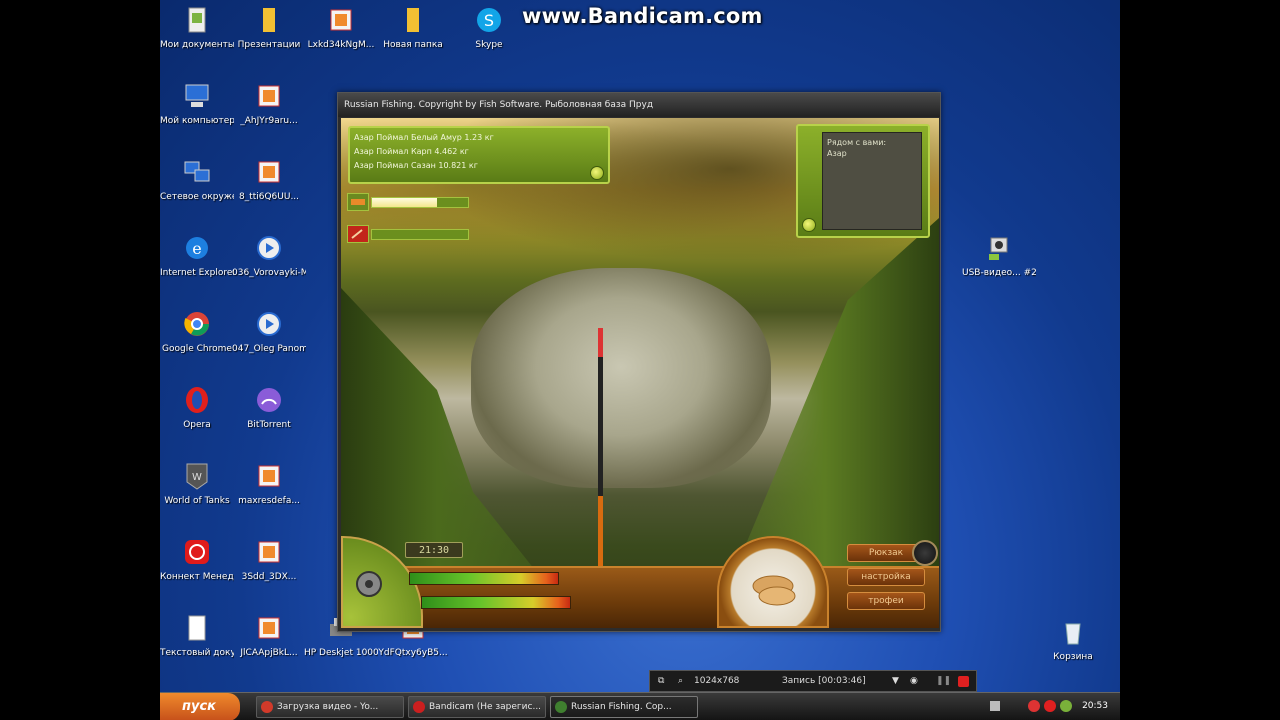 The image size is (1280, 720). What do you see at coordinates (197, 171) in the screenshot?
I see `network-icon` at bounding box center [197, 171].